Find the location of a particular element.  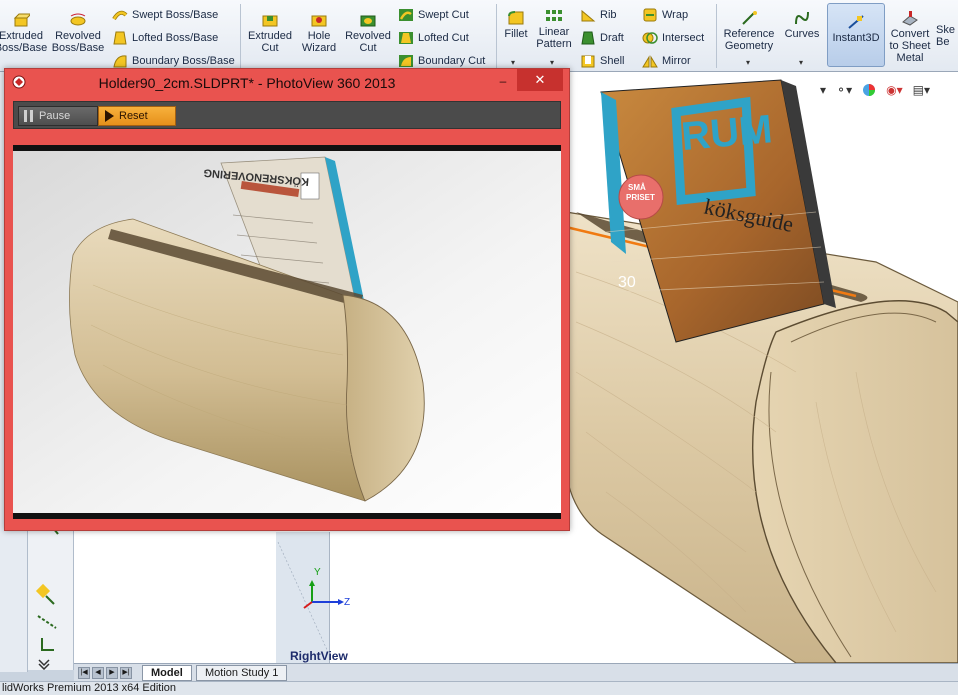

rib-button: Rib is located at coordinates (598, 15).